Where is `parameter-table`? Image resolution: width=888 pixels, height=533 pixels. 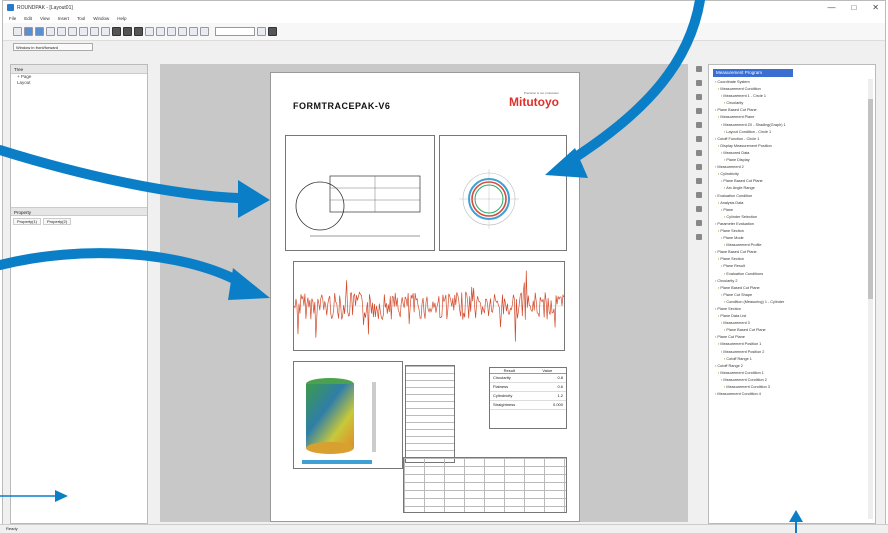 parameter-table is located at coordinates (430, 414).